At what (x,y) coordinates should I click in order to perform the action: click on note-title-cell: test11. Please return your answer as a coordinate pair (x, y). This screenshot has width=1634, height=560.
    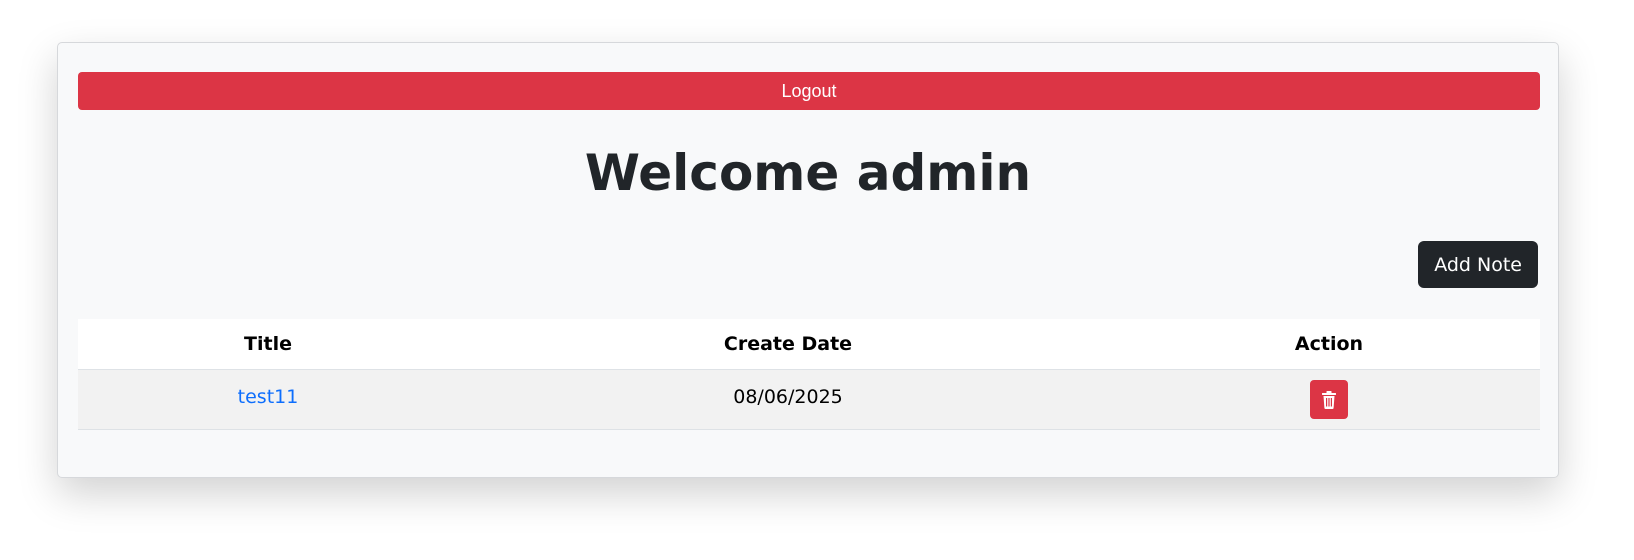
    Looking at the image, I should click on (268, 399).